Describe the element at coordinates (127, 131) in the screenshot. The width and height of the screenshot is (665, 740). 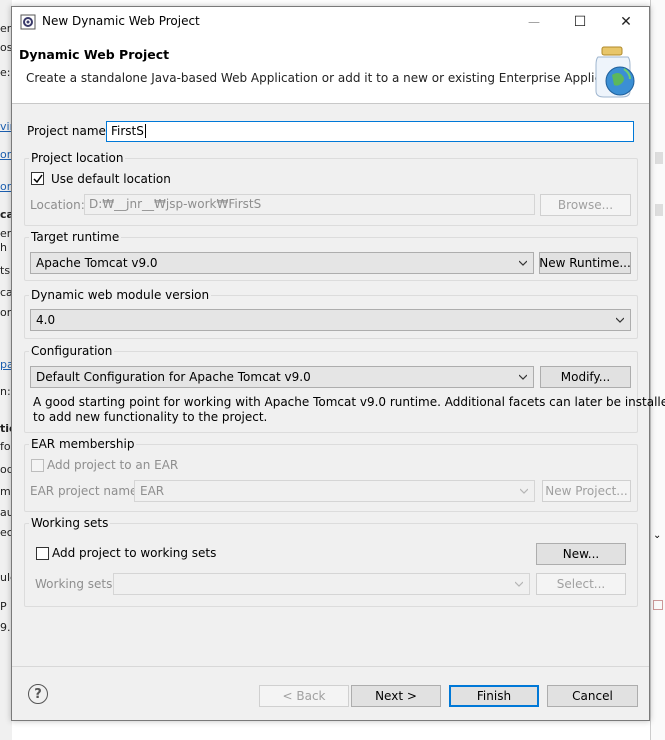
I see `project-name-value: FirstS` at that location.